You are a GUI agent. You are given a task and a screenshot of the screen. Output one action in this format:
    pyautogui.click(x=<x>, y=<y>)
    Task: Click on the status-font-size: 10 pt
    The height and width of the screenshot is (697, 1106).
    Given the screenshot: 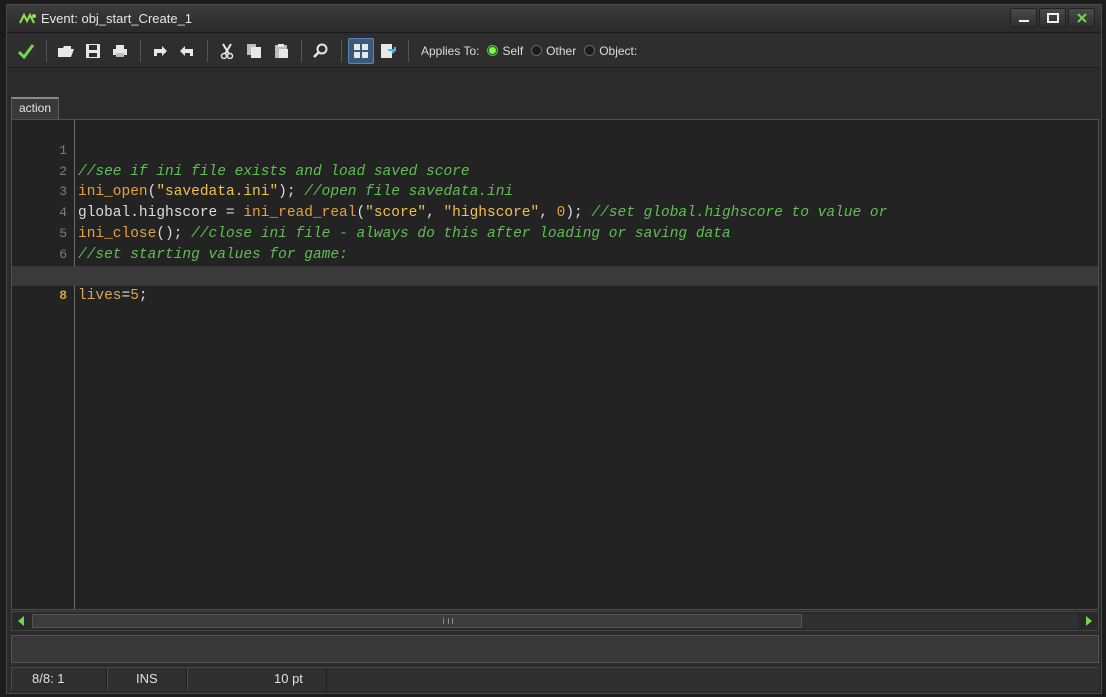 What is the action you would take?
    pyautogui.click(x=257, y=679)
    